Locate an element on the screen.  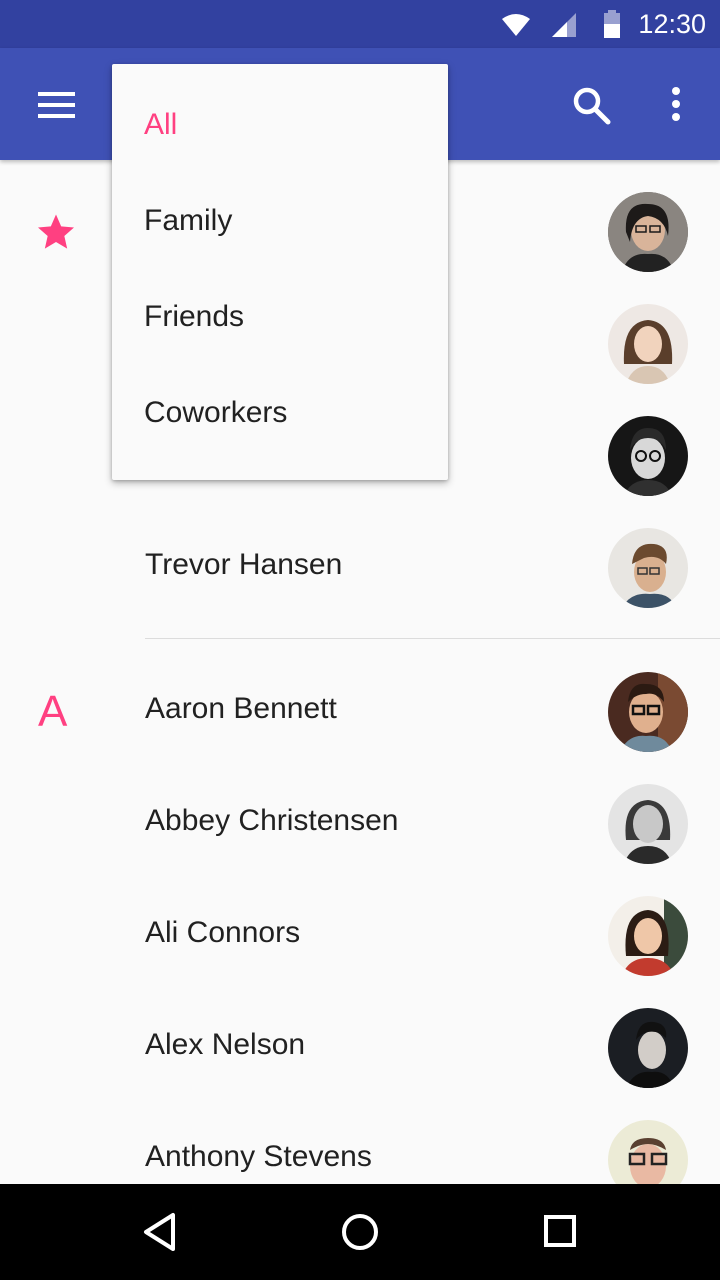
contact-name: Alex Nelson is located at coordinates (225, 1045).